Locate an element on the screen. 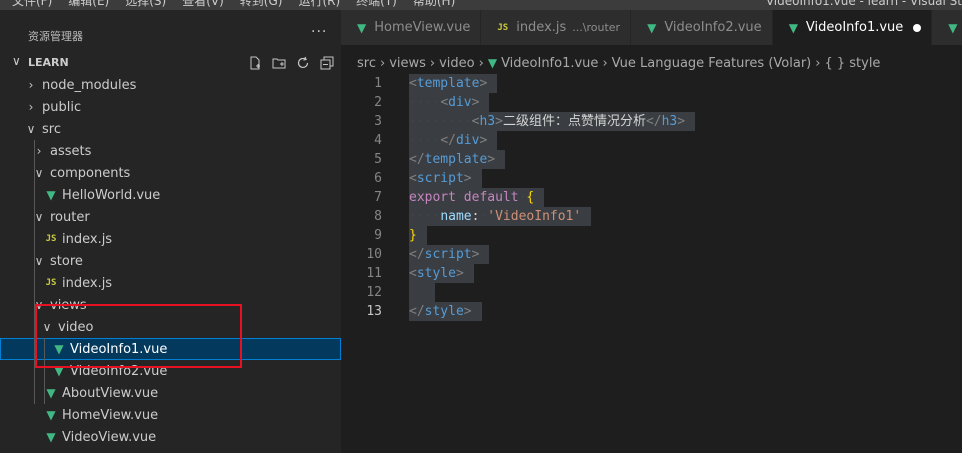  code-line: 10 </script> is located at coordinates (651, 254).